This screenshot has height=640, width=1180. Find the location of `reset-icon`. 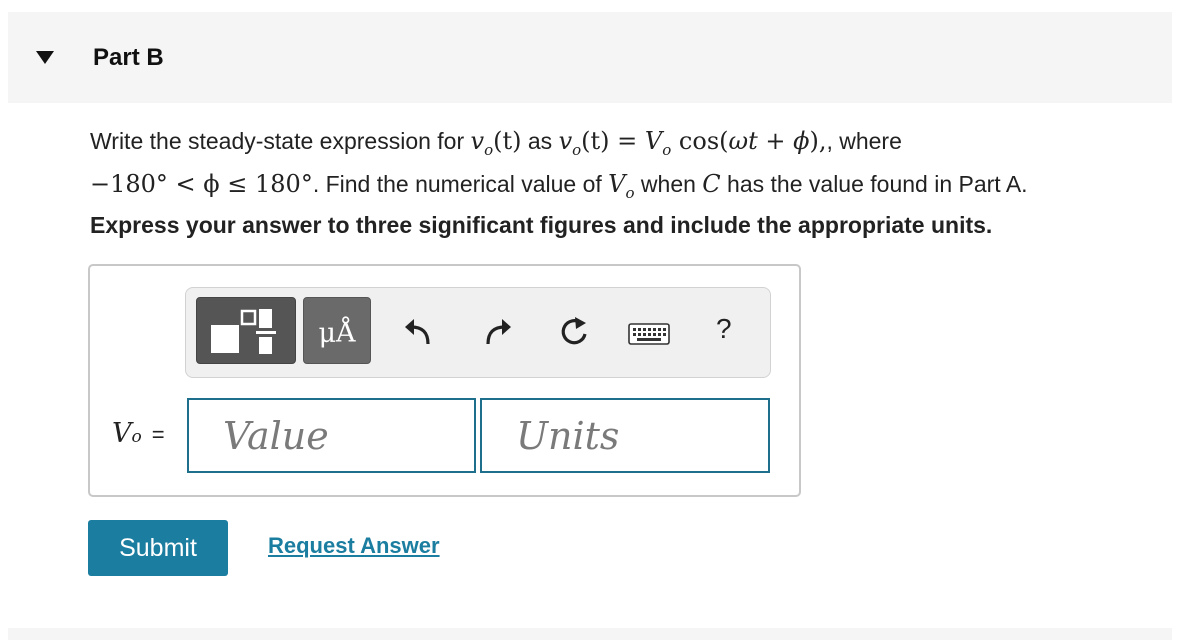

reset-icon is located at coordinates (574, 334).